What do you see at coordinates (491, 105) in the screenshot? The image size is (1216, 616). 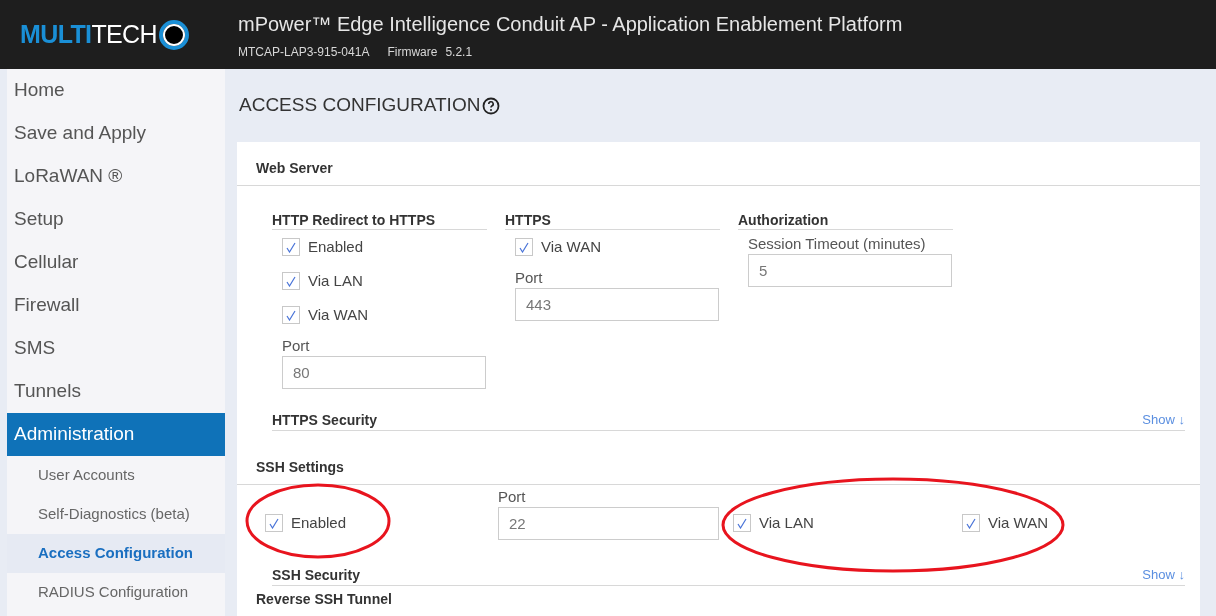 I see `help-icon` at bounding box center [491, 105].